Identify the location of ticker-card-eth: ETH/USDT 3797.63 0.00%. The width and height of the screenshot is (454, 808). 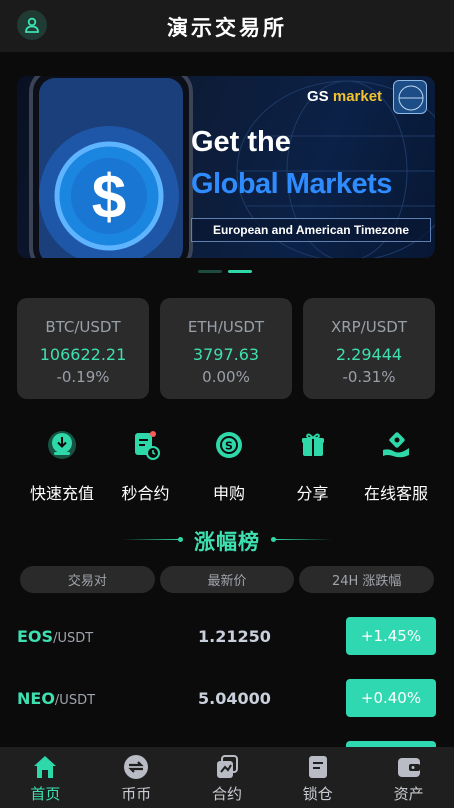
(226, 348).